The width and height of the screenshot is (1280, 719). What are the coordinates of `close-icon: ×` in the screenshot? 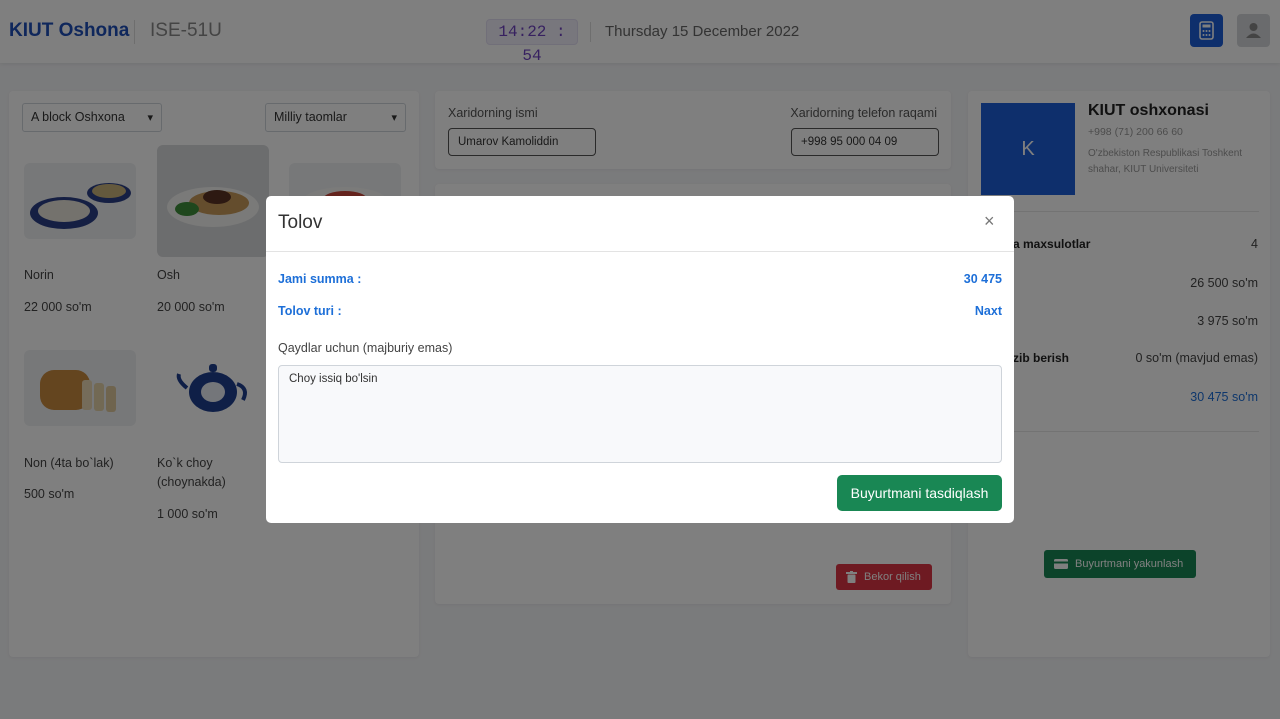 It's located at (989, 221).